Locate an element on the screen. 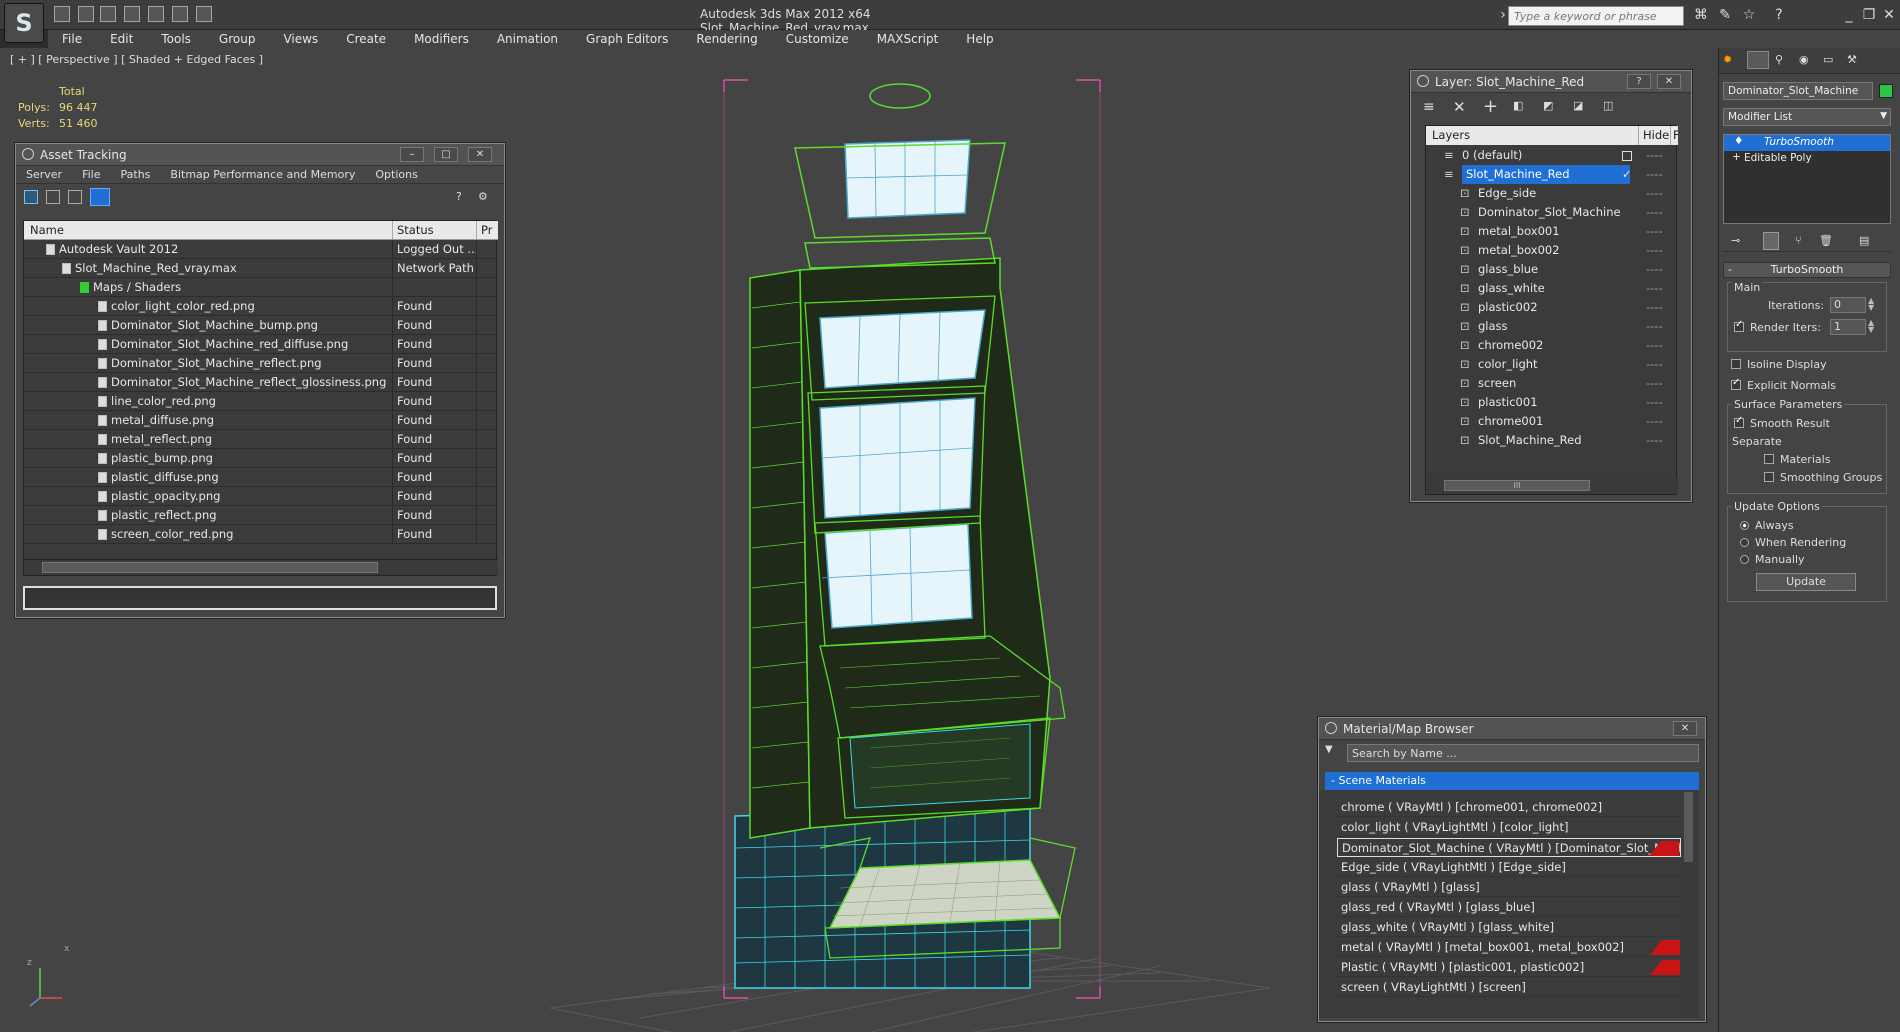 The height and width of the screenshot is (1032, 1900). menu-modifiers: Modifiers is located at coordinates (441, 39).